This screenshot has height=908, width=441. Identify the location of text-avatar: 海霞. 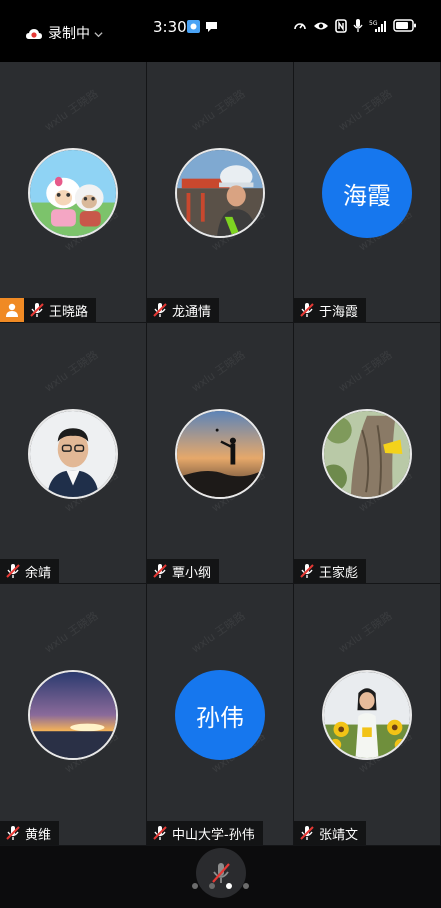
(367, 193).